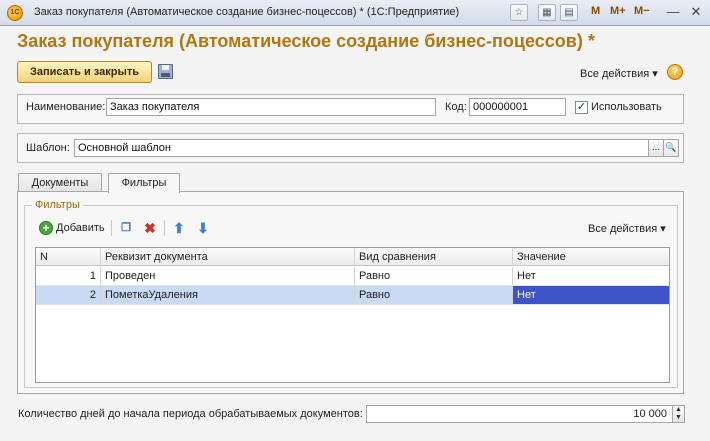 The height and width of the screenshot is (441, 710). I want to click on code-label: Код:, so click(456, 107).